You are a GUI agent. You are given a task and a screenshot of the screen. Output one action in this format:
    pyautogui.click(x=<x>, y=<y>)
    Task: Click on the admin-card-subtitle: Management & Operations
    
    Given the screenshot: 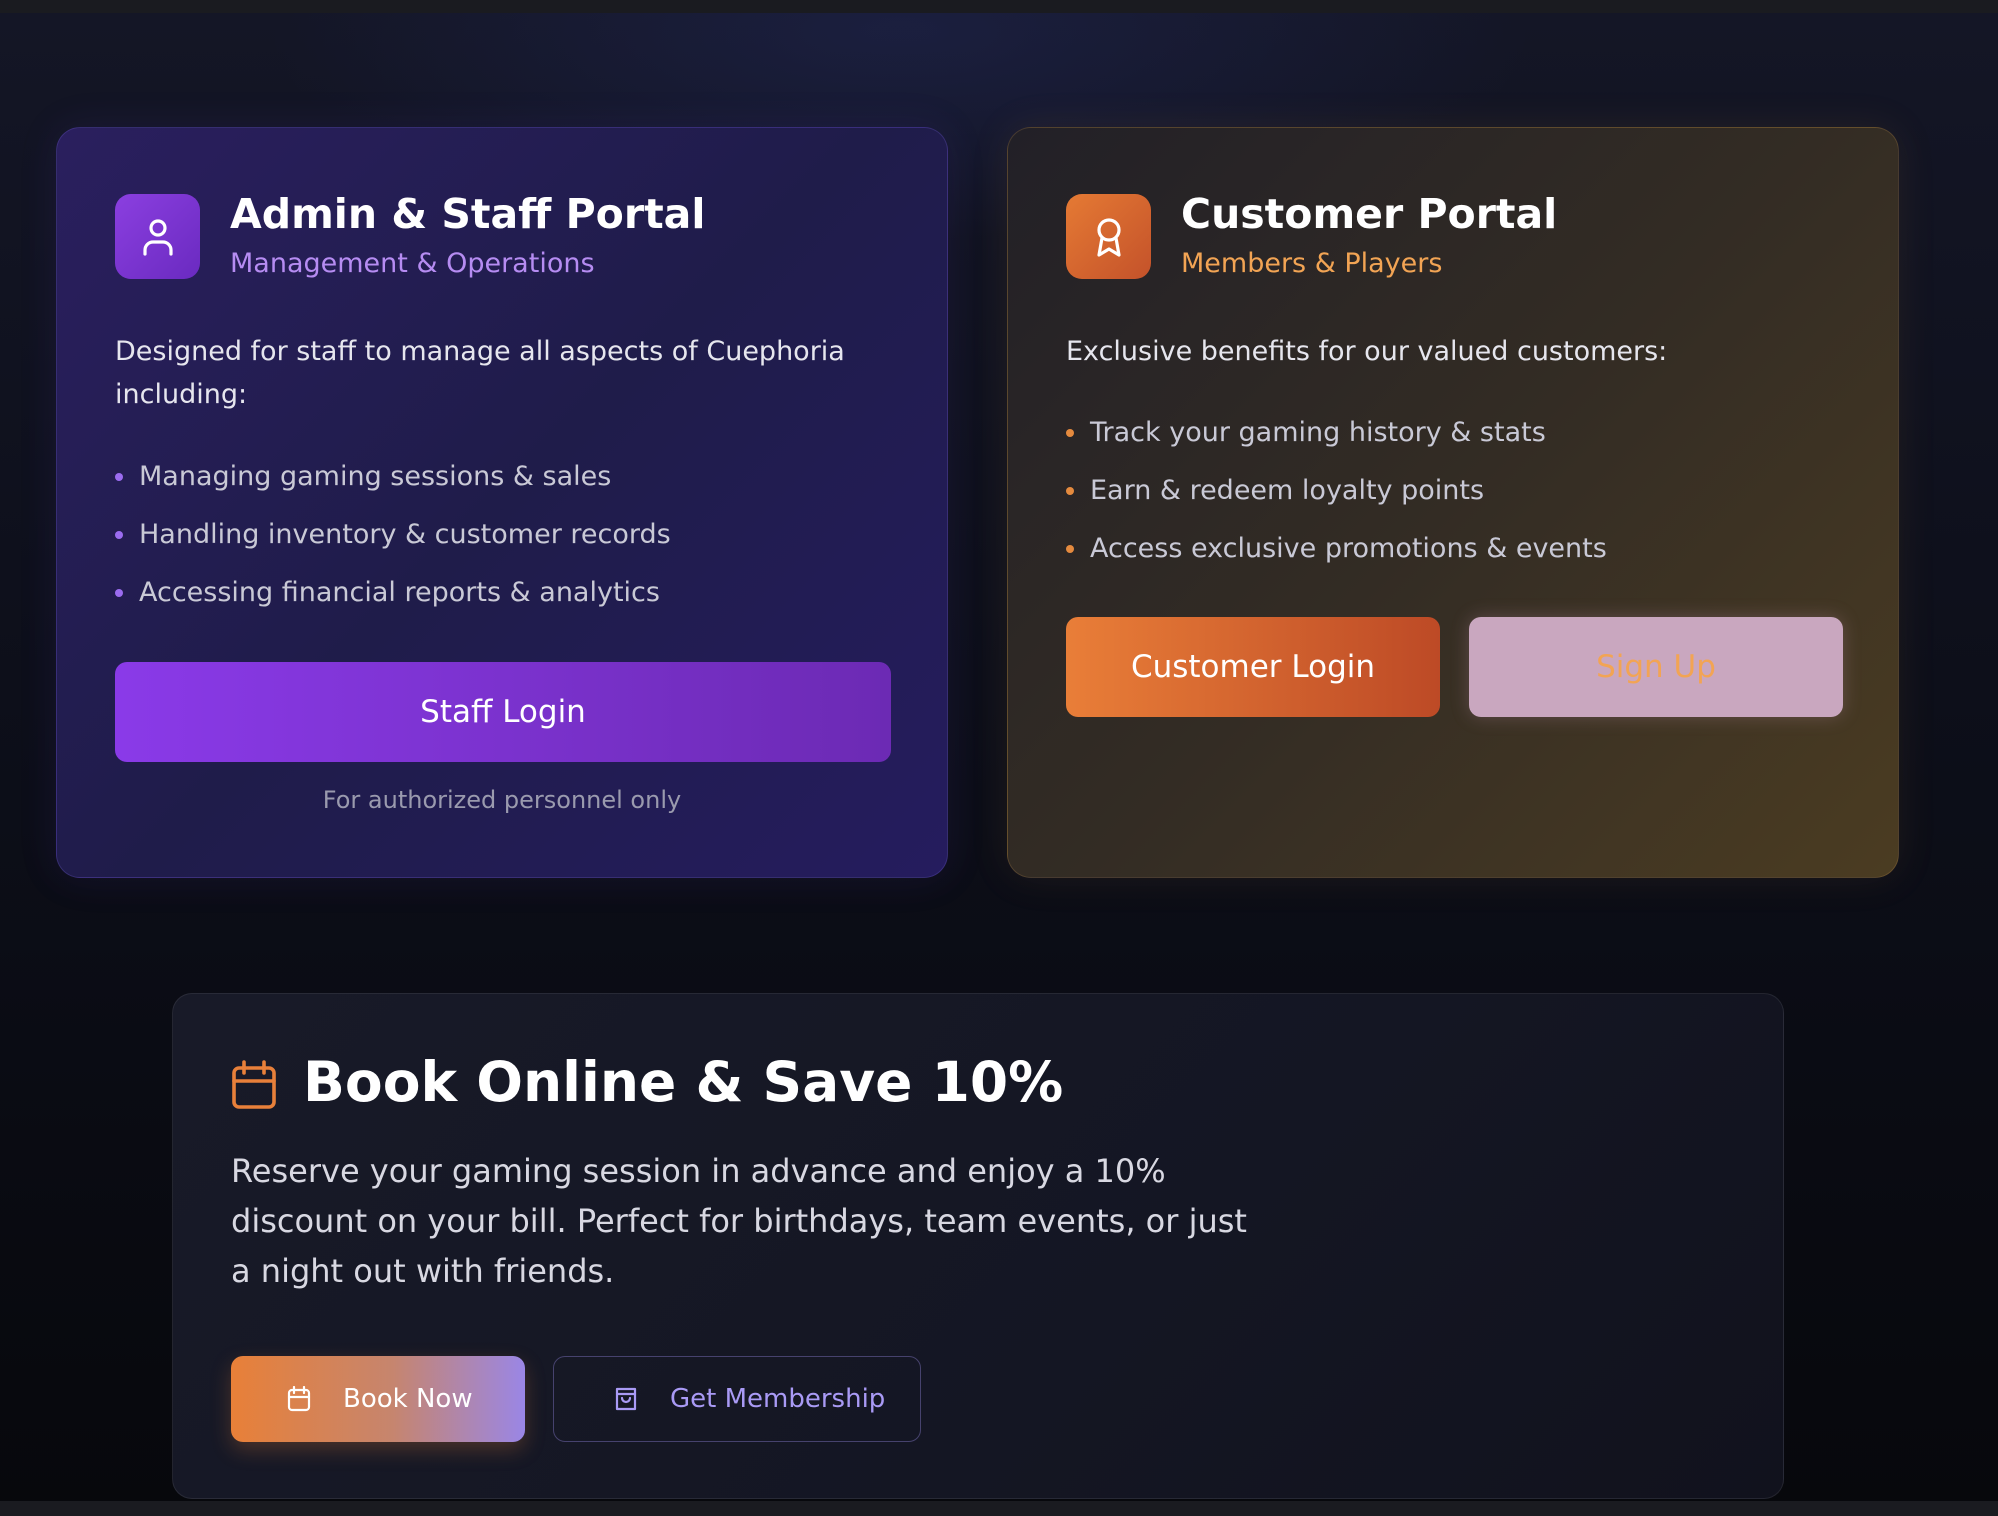 What is the action you would take?
    pyautogui.click(x=412, y=263)
    